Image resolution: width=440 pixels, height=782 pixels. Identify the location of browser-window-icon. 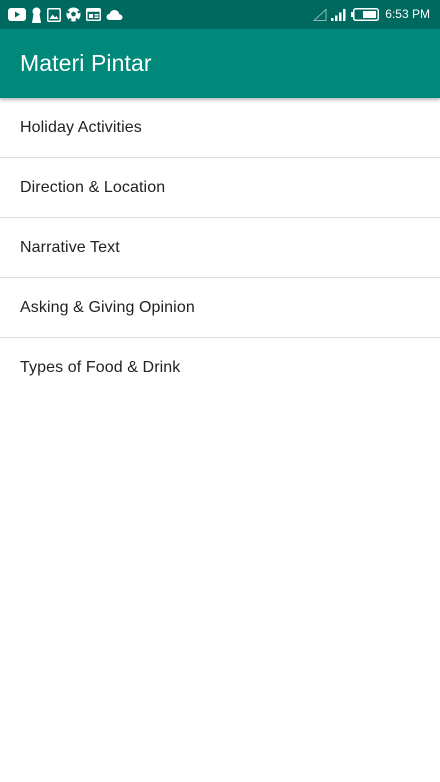
(93, 14).